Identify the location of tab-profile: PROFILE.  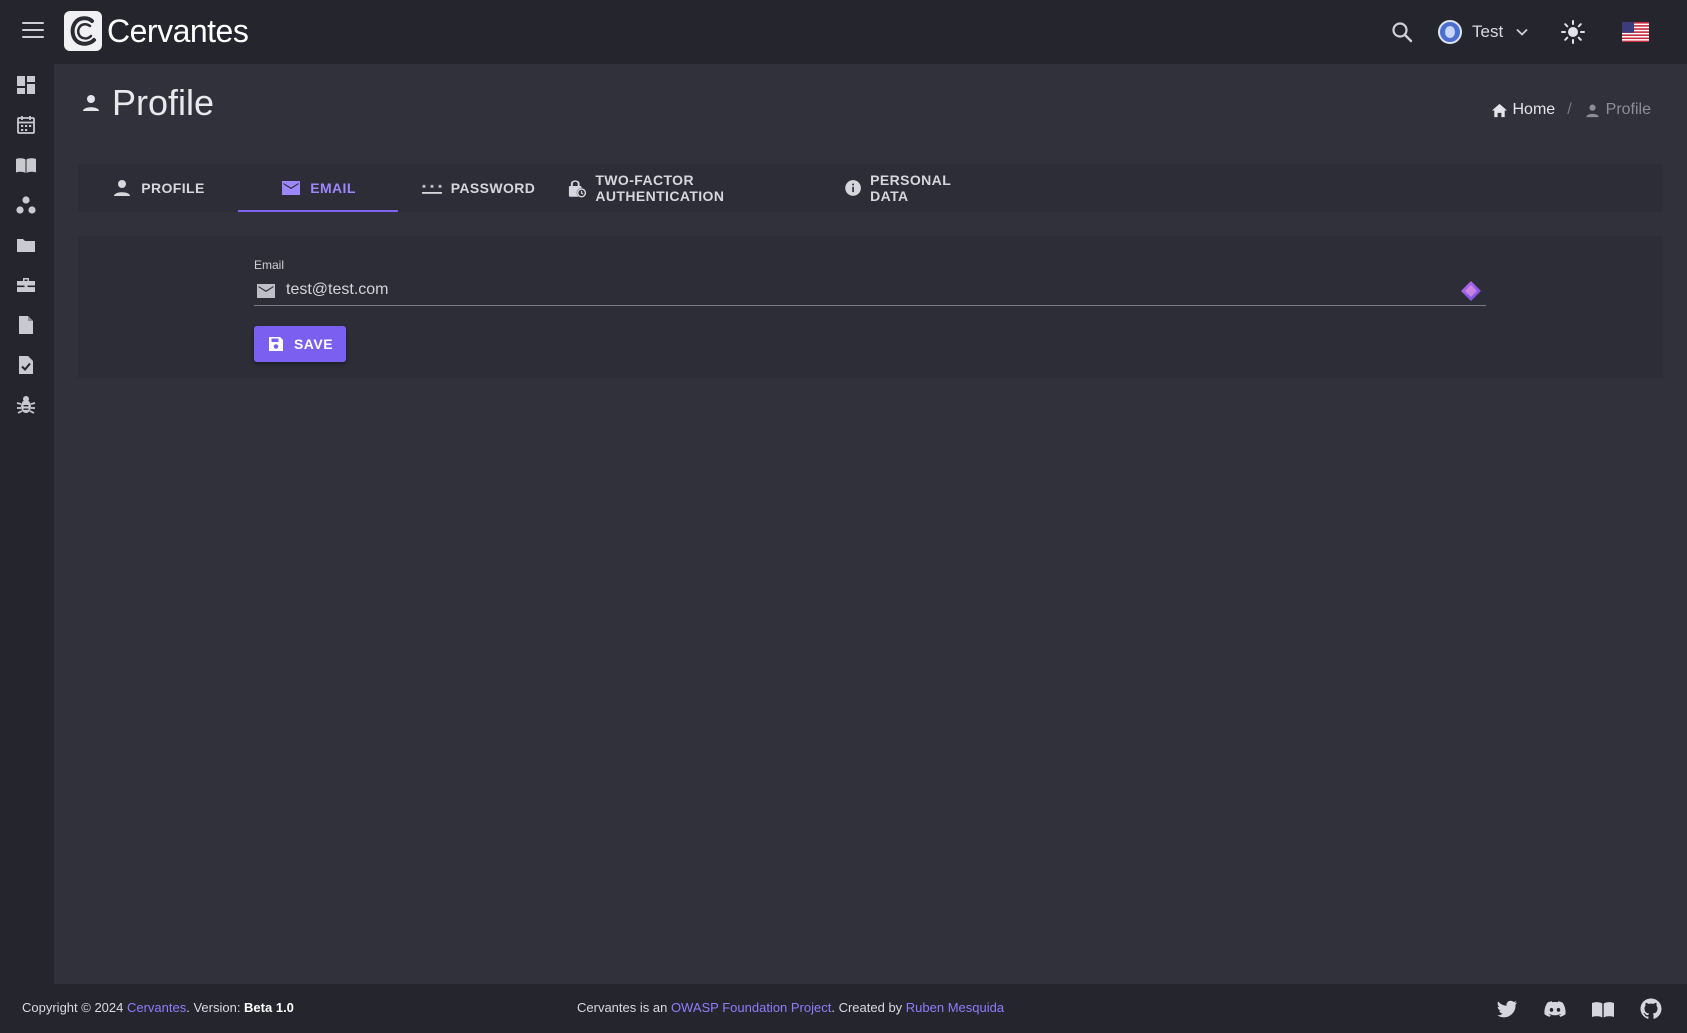
(158, 188).